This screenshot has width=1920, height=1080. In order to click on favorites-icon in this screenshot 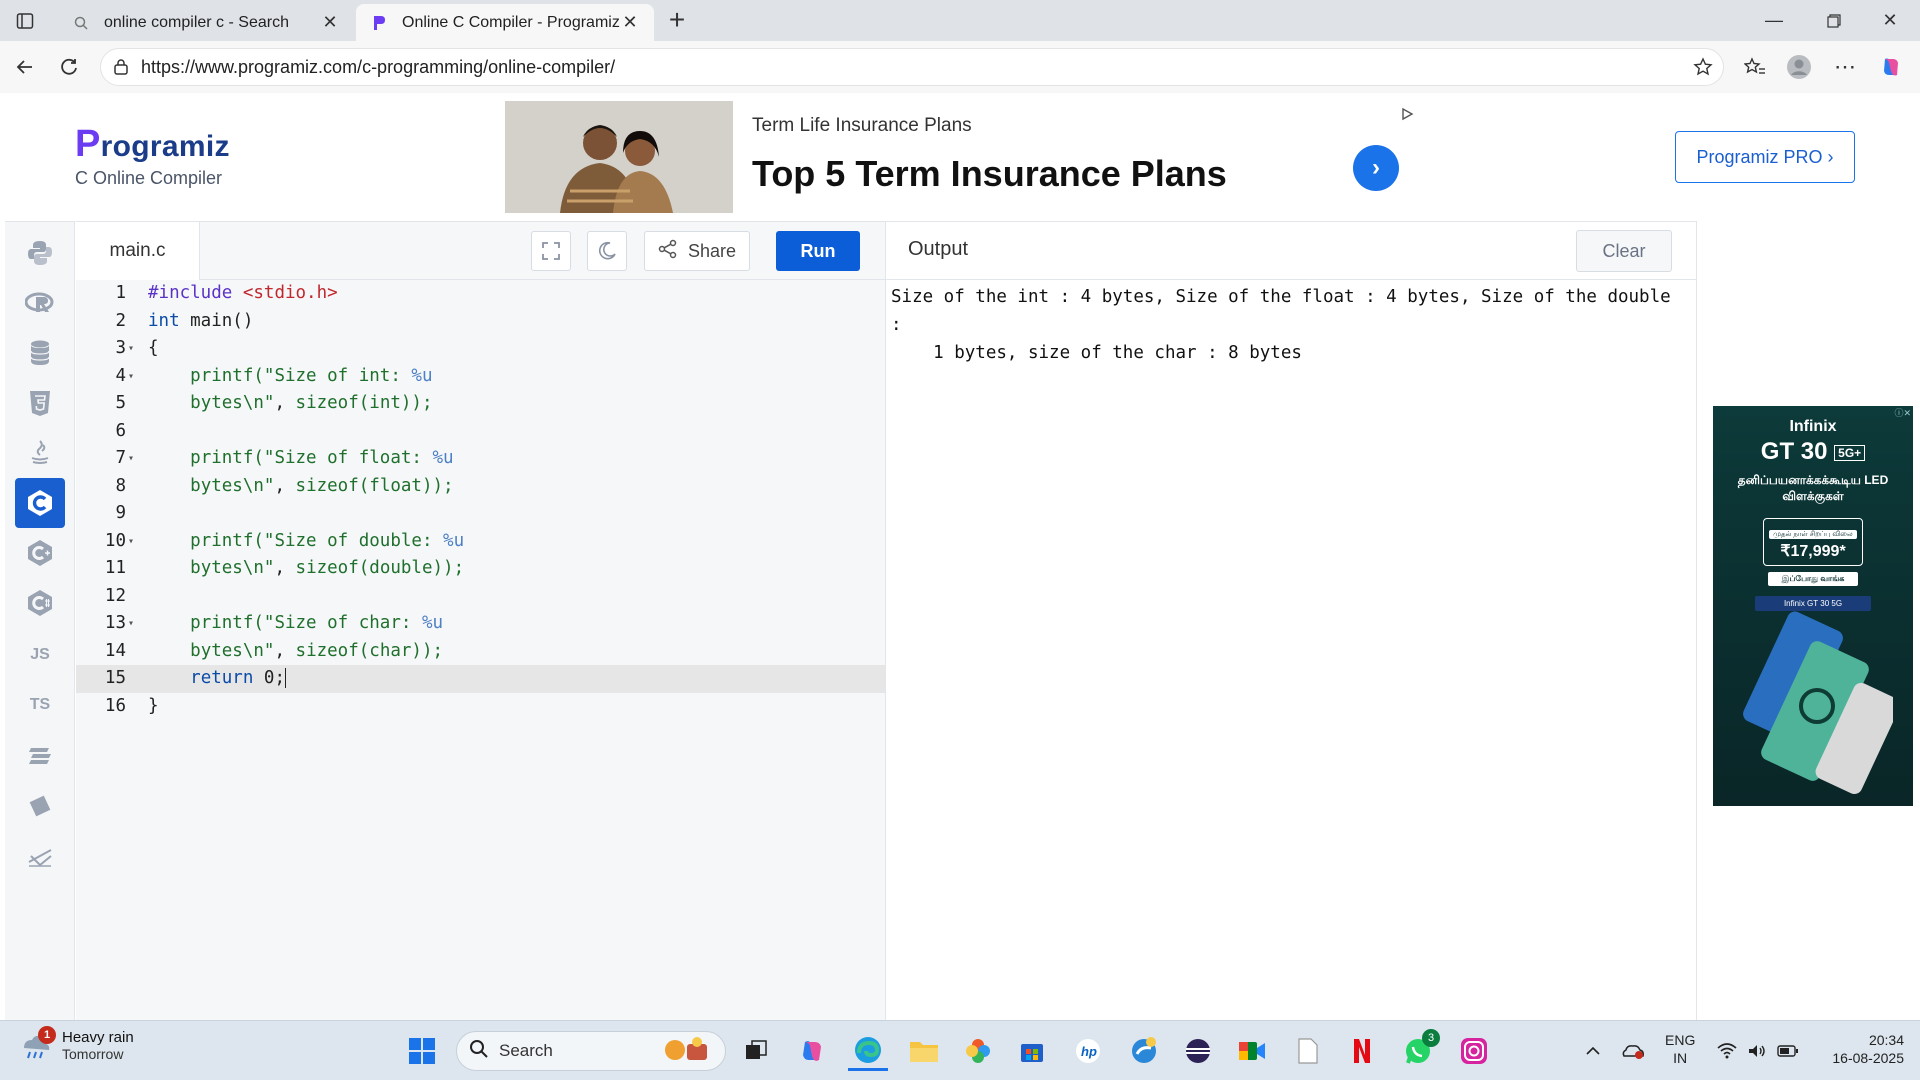, I will do `click(1755, 67)`.